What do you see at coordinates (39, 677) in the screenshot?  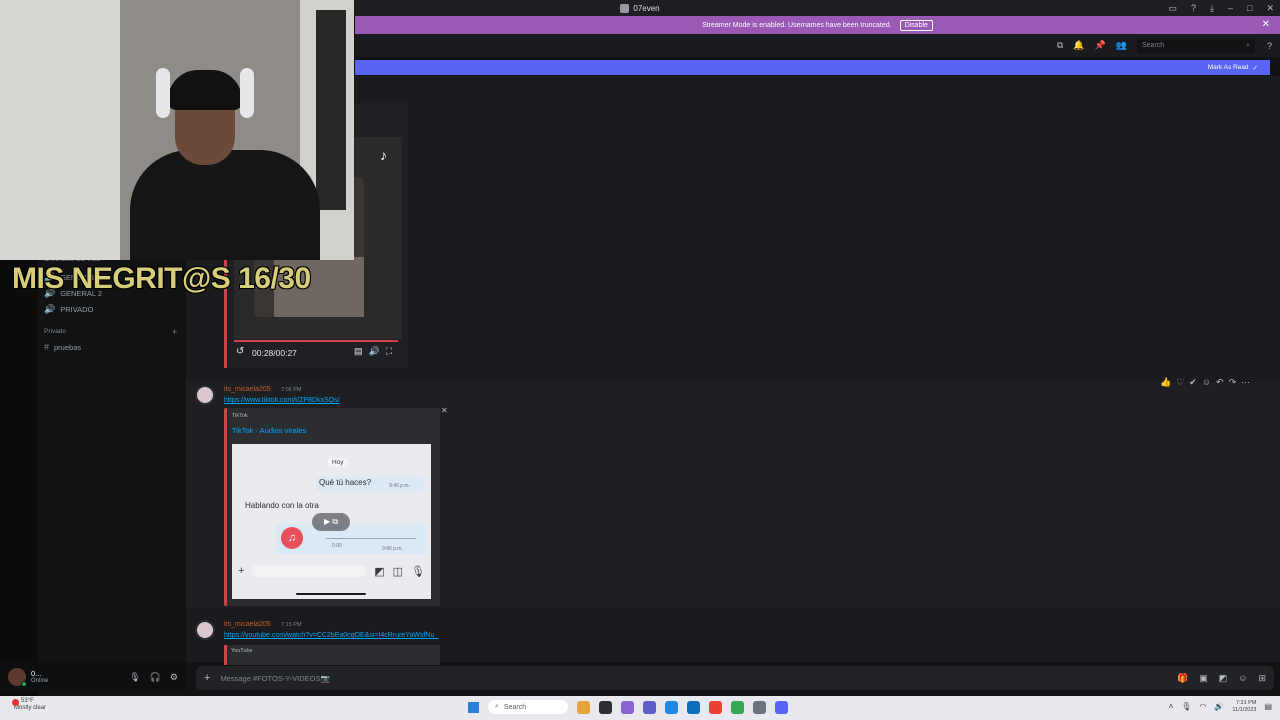 I see `user-info: 0... Online` at bounding box center [39, 677].